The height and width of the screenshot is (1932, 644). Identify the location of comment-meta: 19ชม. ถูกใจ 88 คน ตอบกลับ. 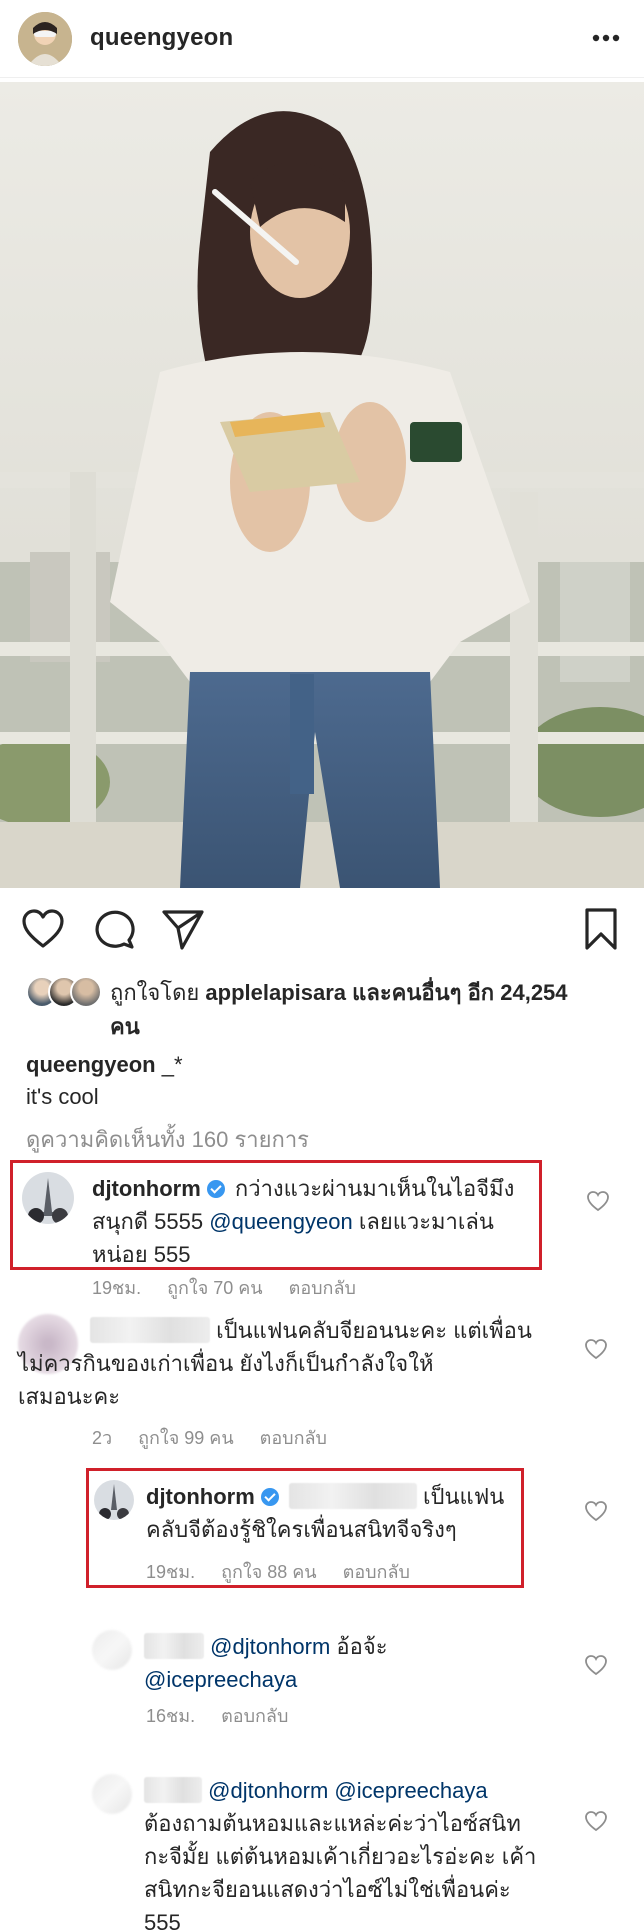
(291, 1572).